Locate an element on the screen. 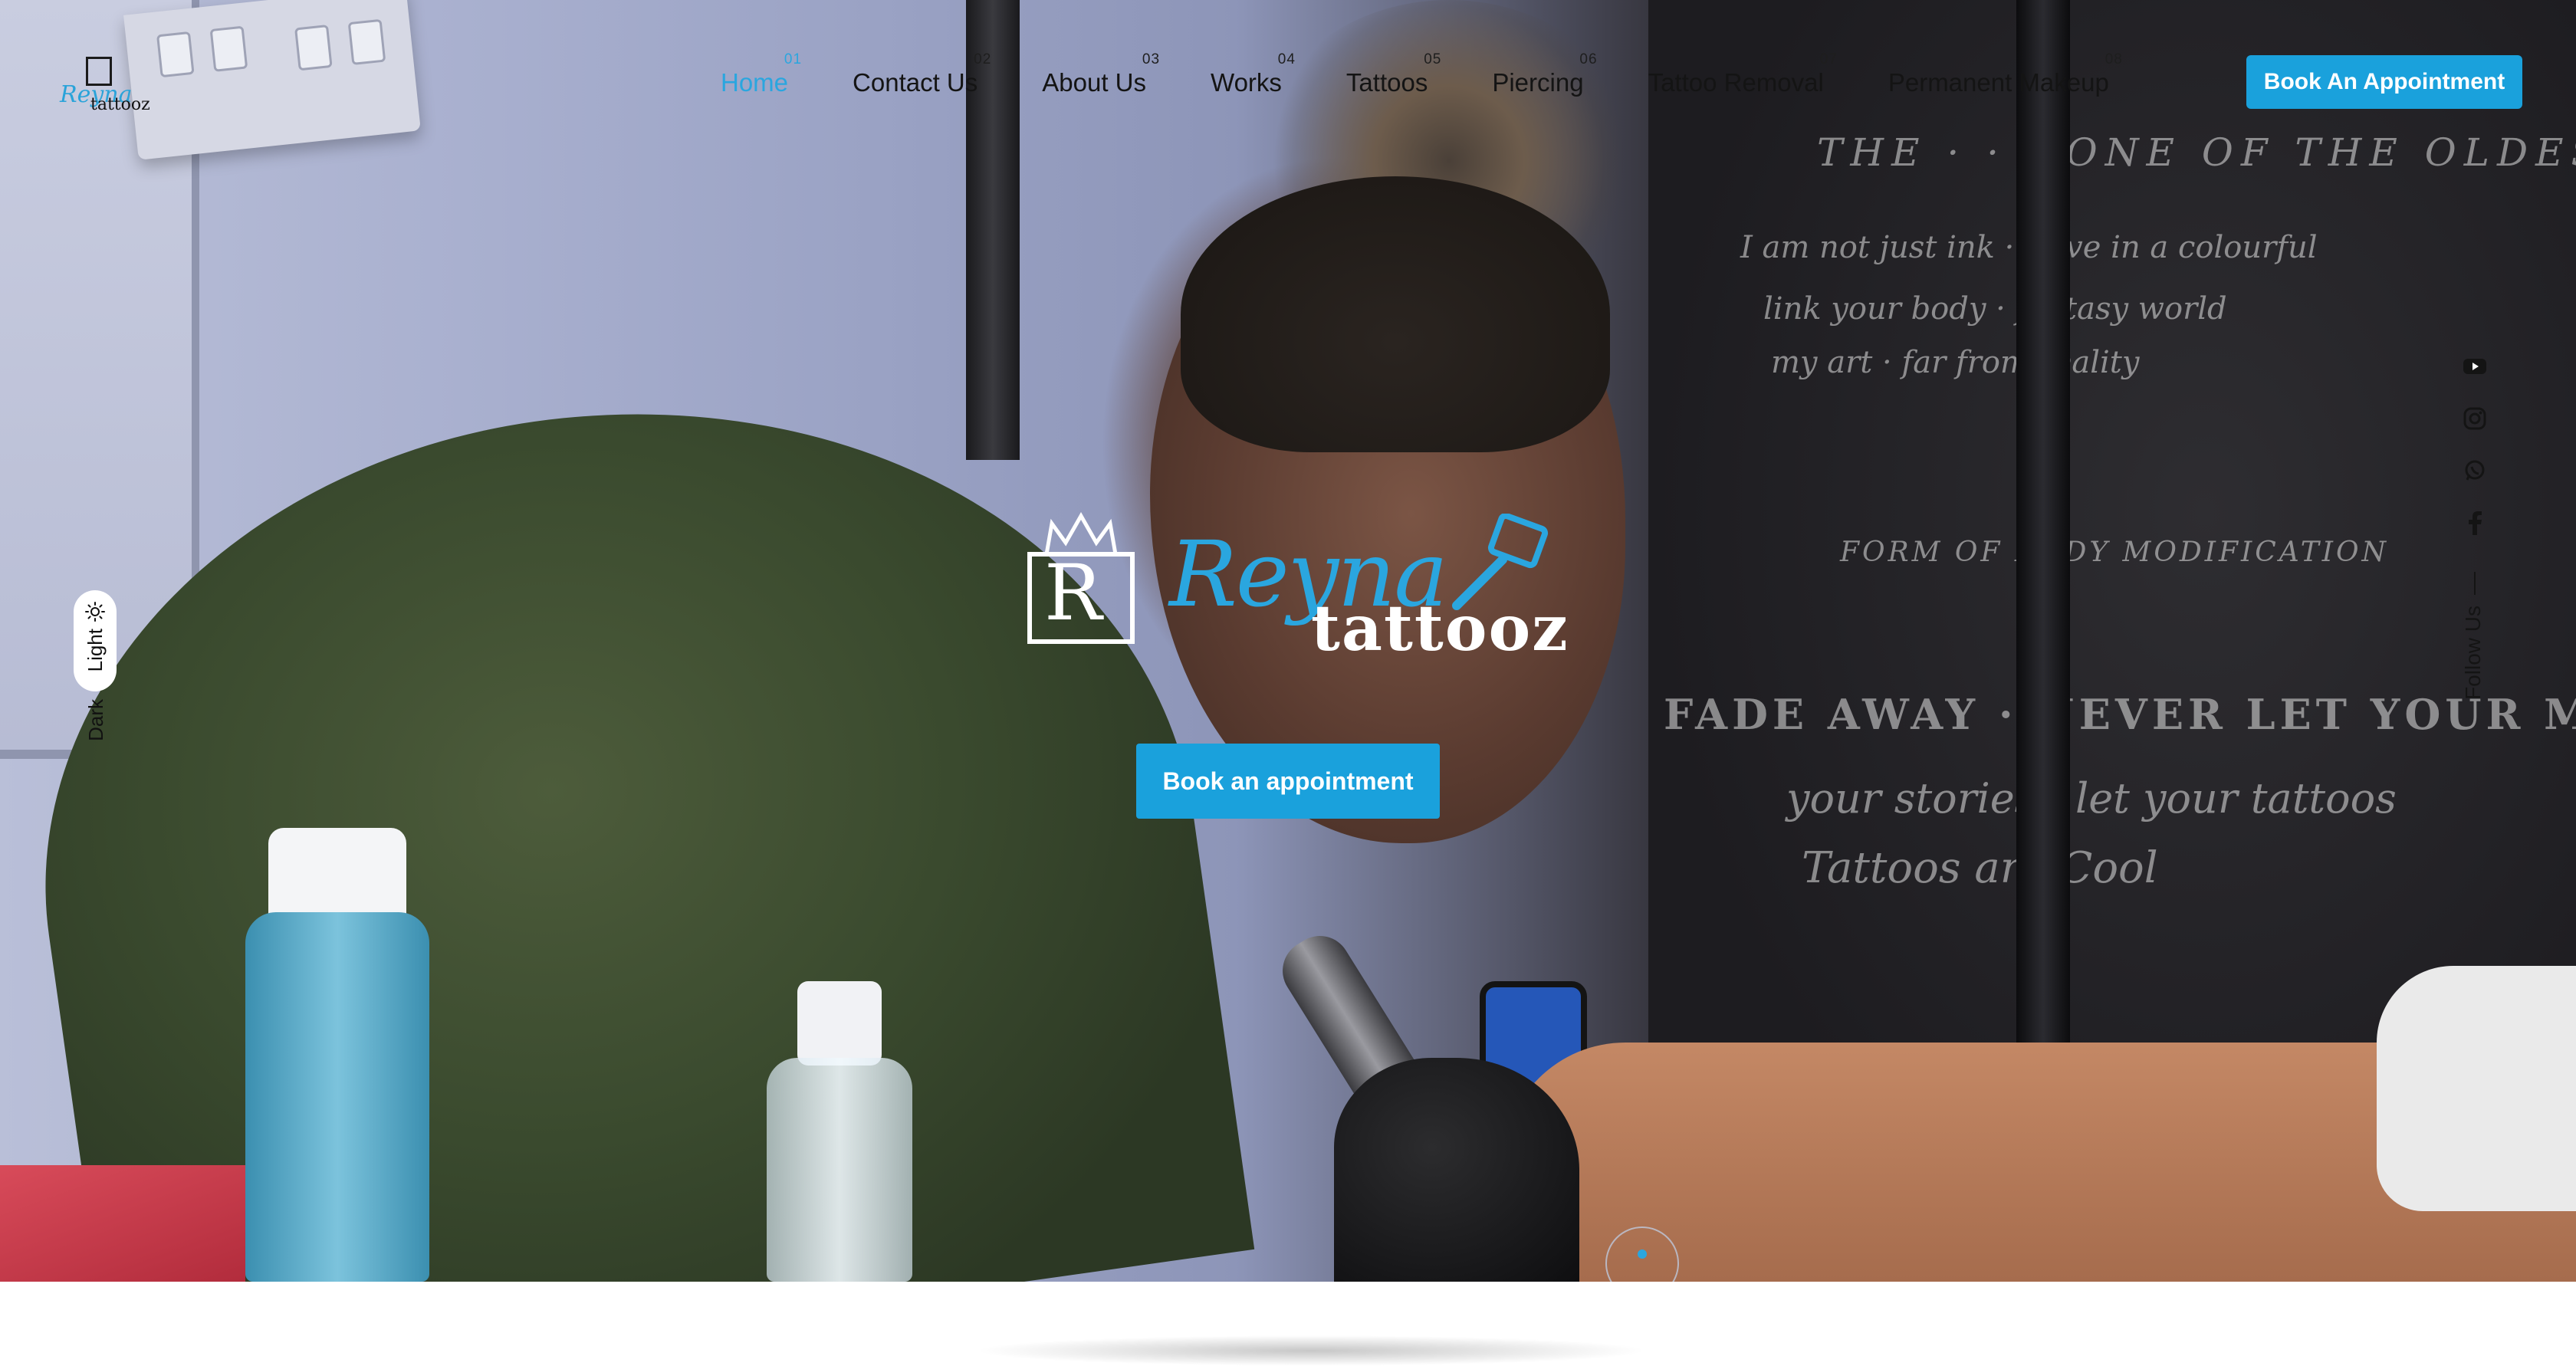  hero-artist-glove is located at coordinates (1457, 1170).